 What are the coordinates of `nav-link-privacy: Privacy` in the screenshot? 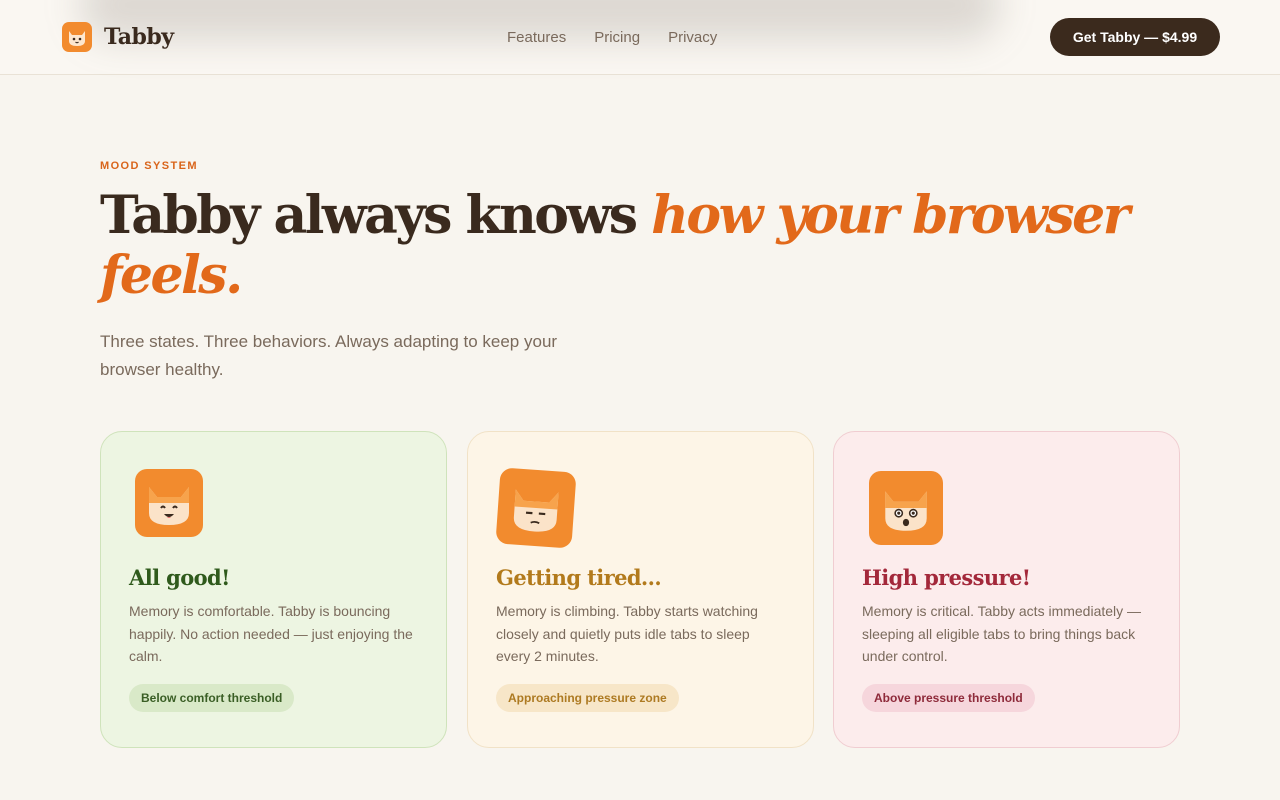 It's located at (692, 37).